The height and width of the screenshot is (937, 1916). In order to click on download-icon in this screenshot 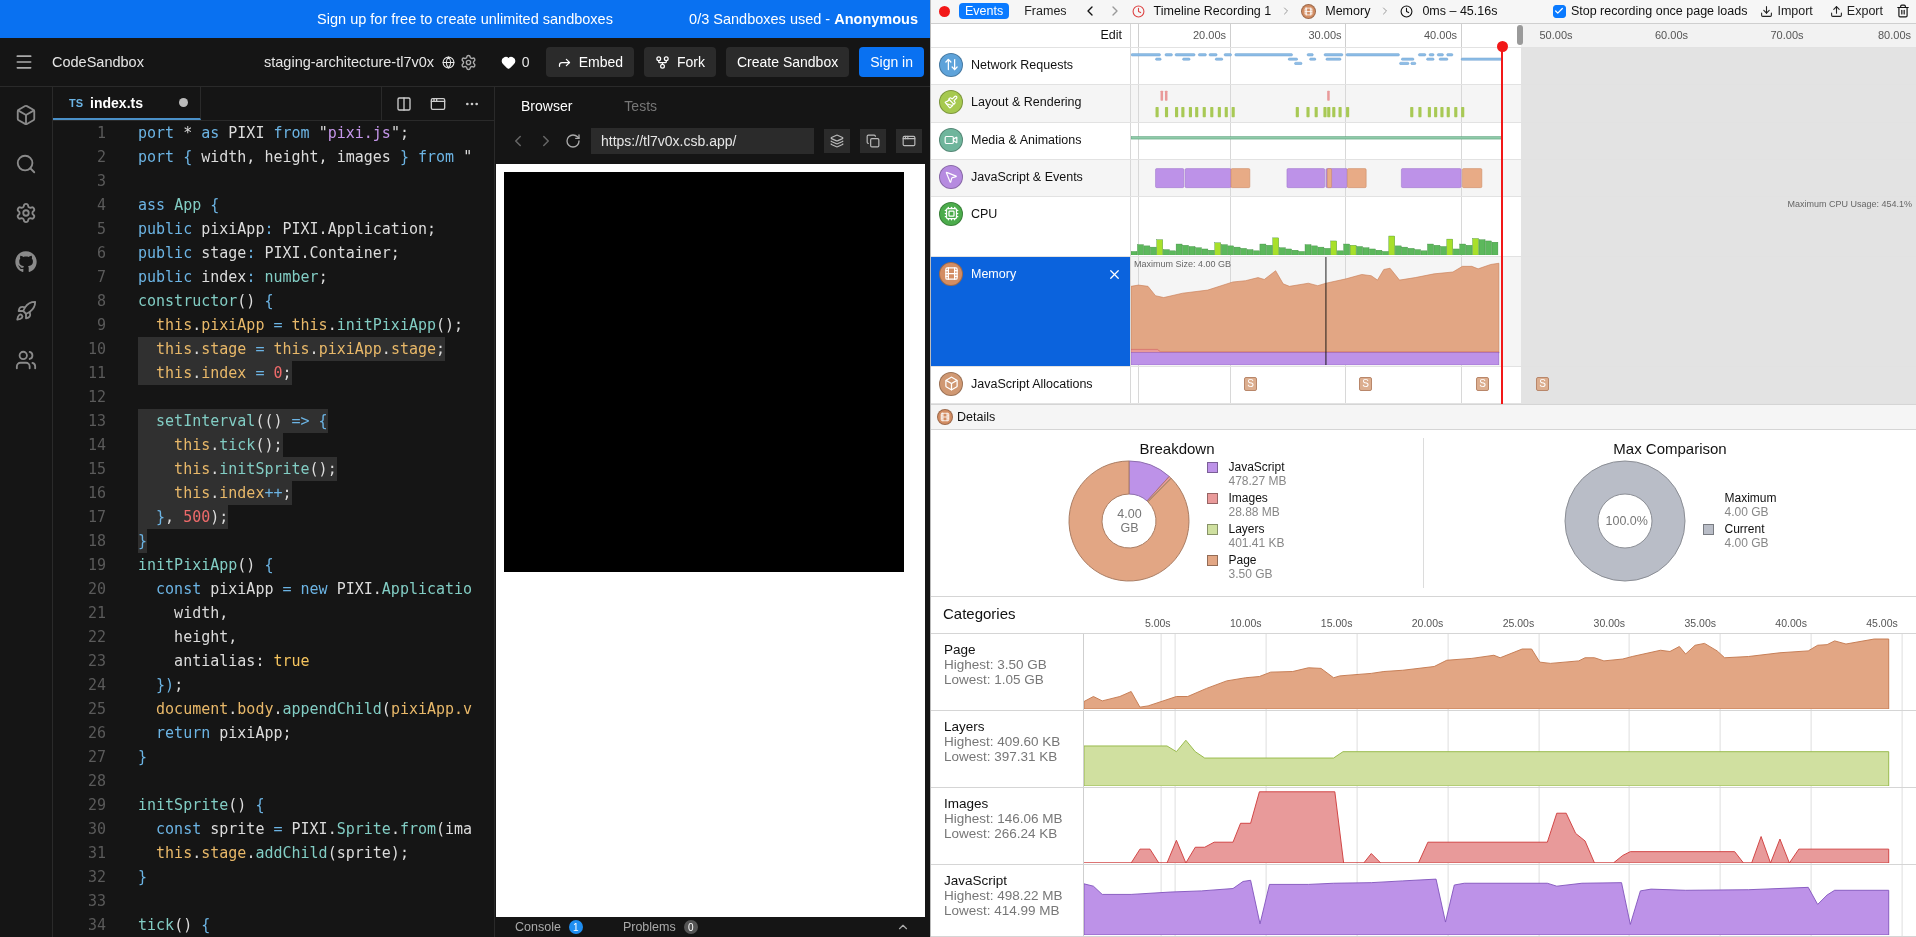, I will do `click(1767, 11)`.